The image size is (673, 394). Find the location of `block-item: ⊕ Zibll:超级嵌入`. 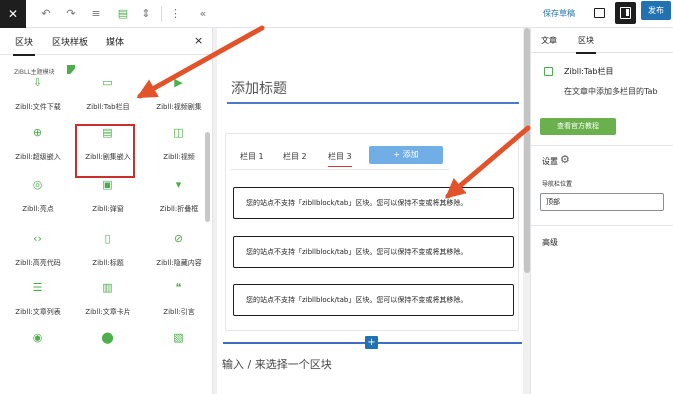

block-item: ⊕ Zibll:超级嵌入 is located at coordinates (38, 150).